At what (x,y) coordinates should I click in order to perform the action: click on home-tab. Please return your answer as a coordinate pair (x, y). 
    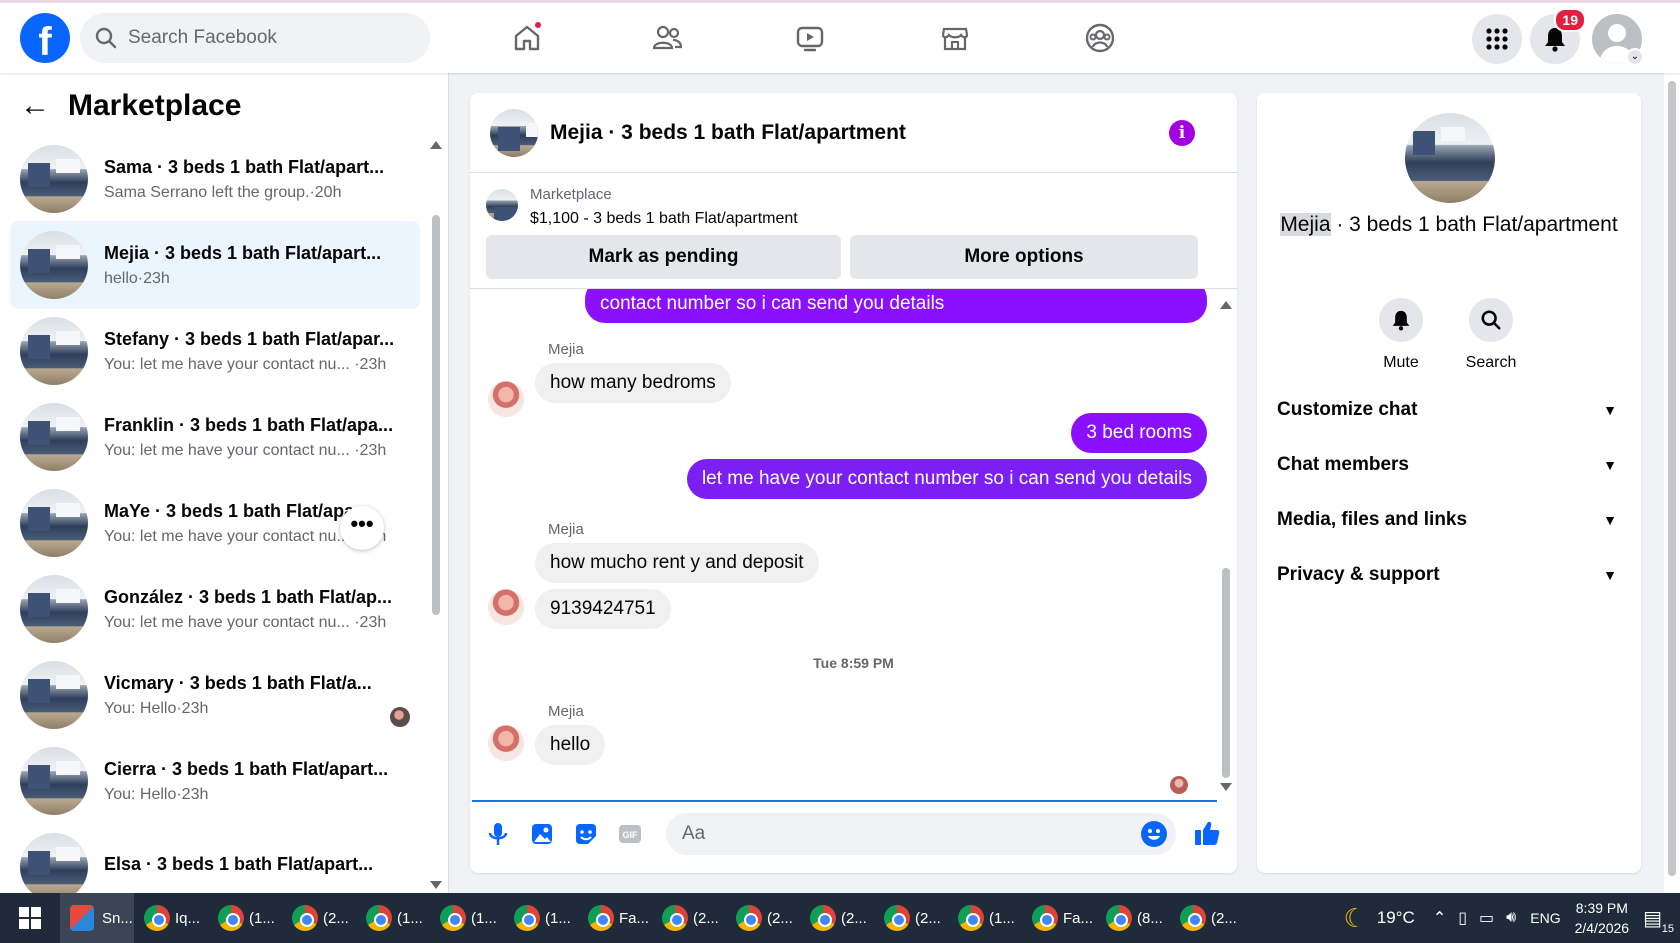
    Looking at the image, I should click on (527, 38).